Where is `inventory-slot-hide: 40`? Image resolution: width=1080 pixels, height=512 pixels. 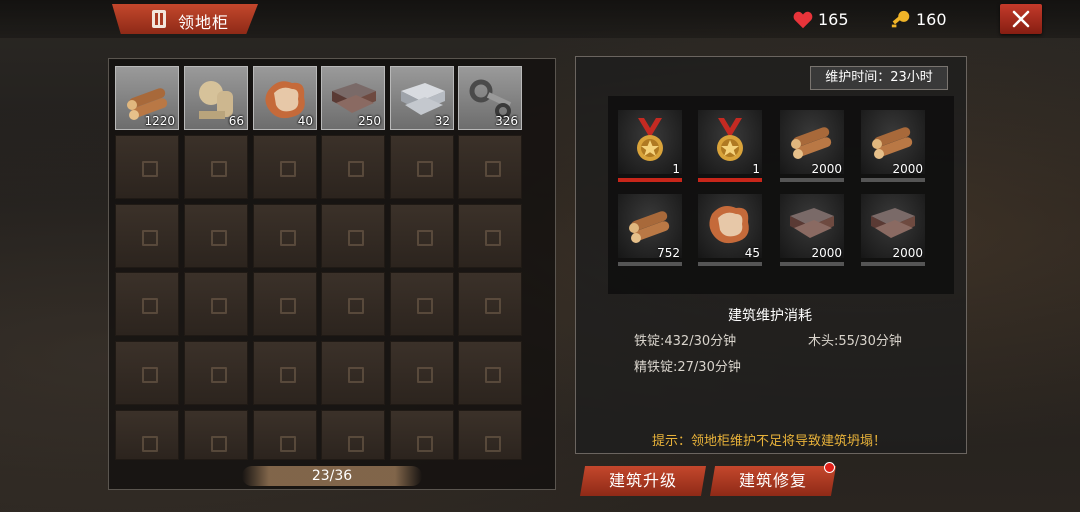 inventory-slot-hide: 40 is located at coordinates (285, 98).